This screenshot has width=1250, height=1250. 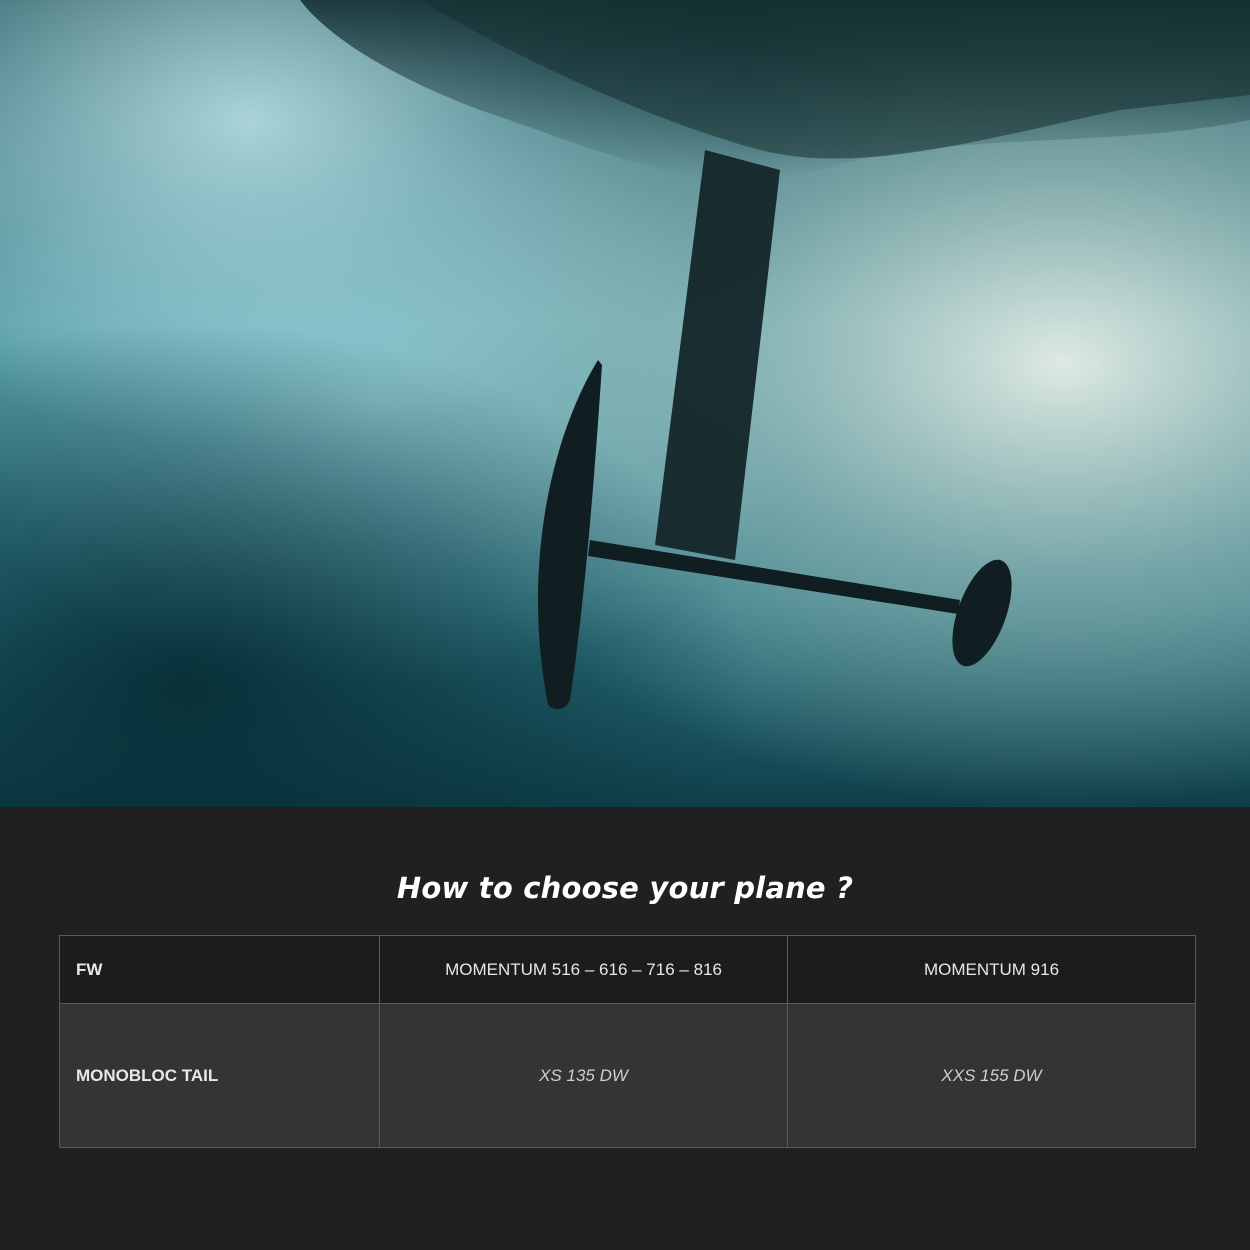 I want to click on table-row: MONOBLOC TAIL XS 135 DW XXS 155 DW, so click(x=627, y=1075).